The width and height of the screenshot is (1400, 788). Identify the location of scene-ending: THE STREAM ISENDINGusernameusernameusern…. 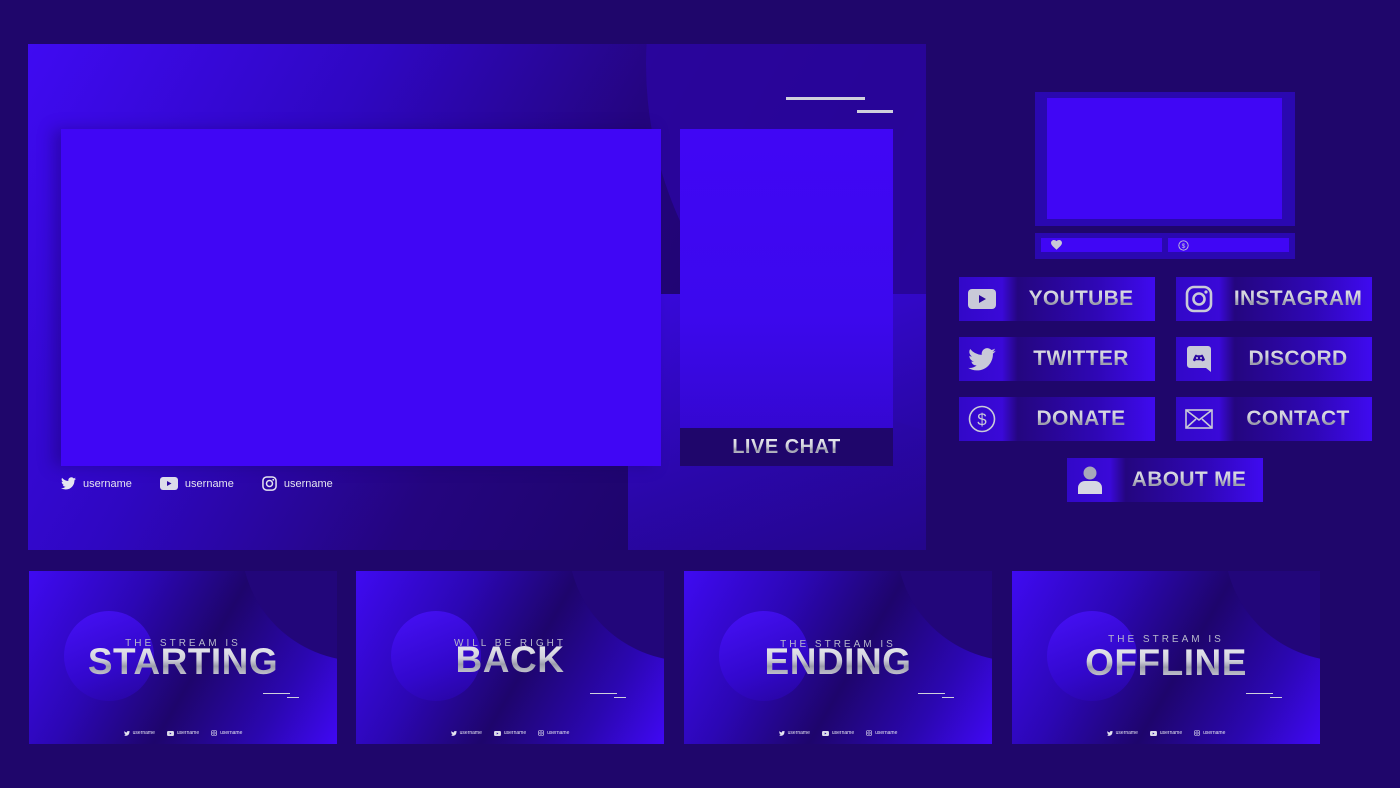
(838, 657).